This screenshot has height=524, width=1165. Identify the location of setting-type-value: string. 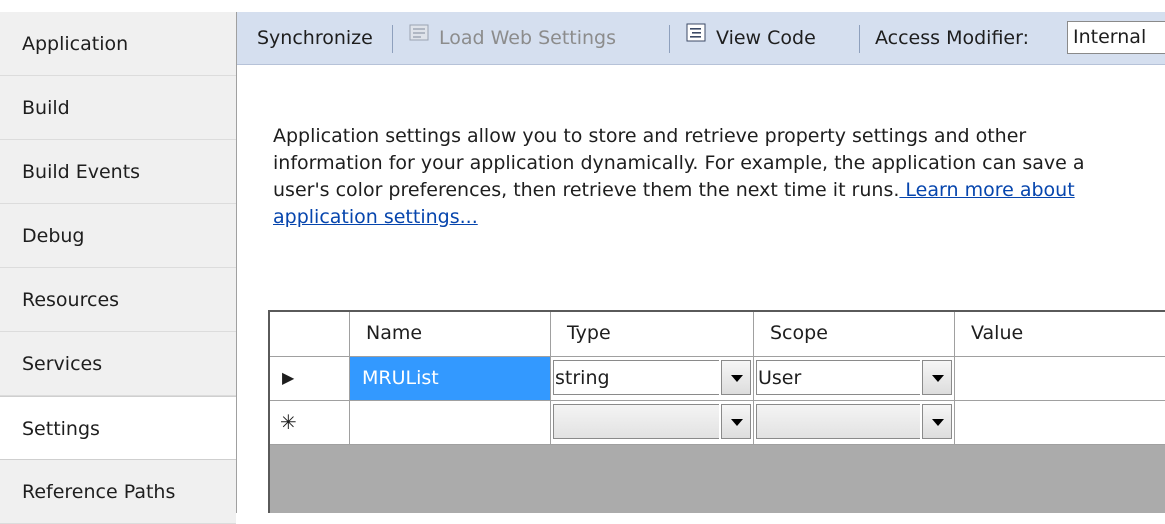
(582, 378).